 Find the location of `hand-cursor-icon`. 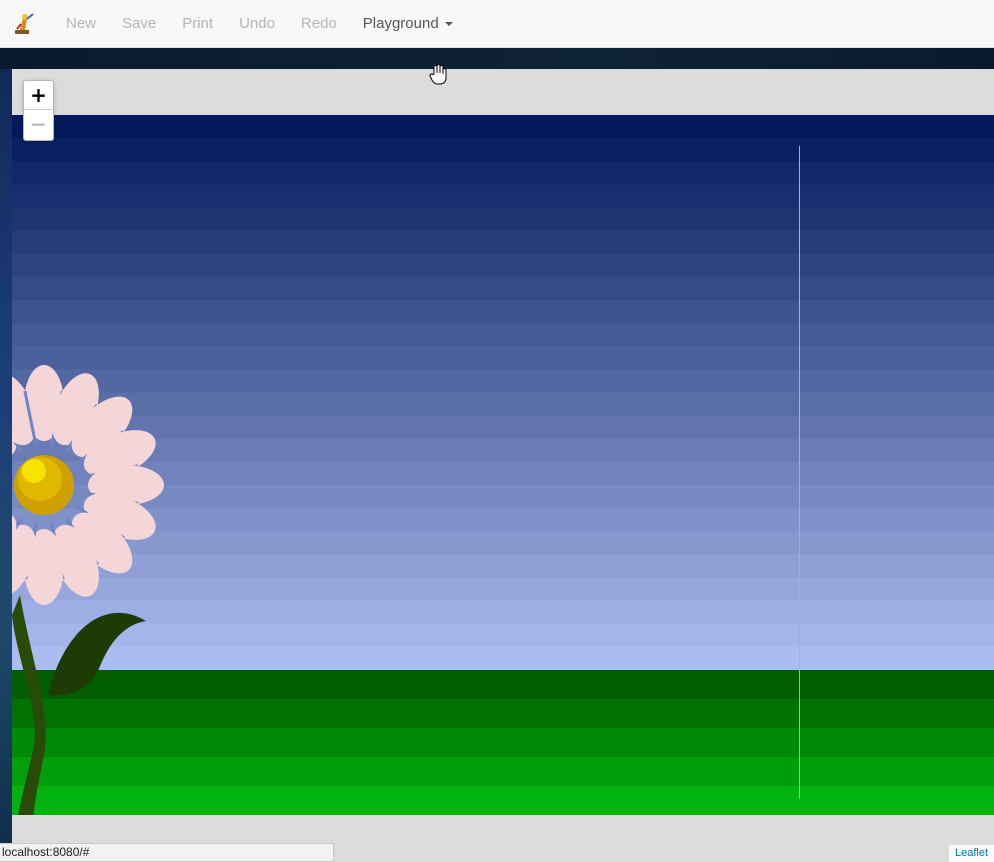

hand-cursor-icon is located at coordinates (438, 75).